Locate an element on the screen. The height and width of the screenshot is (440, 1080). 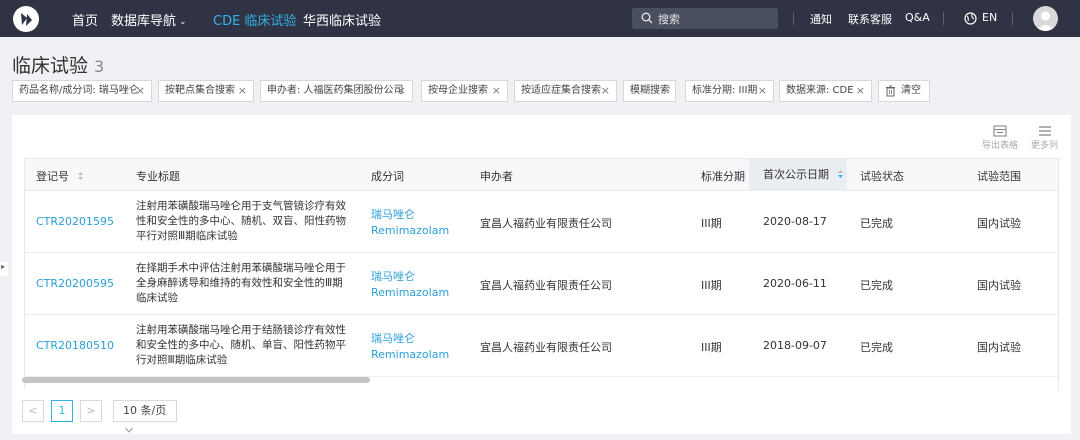
filter-chip: 模糊搜索 is located at coordinates (649, 91).